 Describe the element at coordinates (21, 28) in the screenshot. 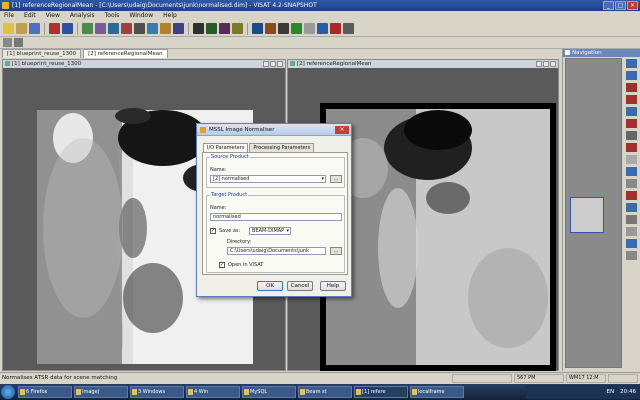

I see `open-icon` at that location.